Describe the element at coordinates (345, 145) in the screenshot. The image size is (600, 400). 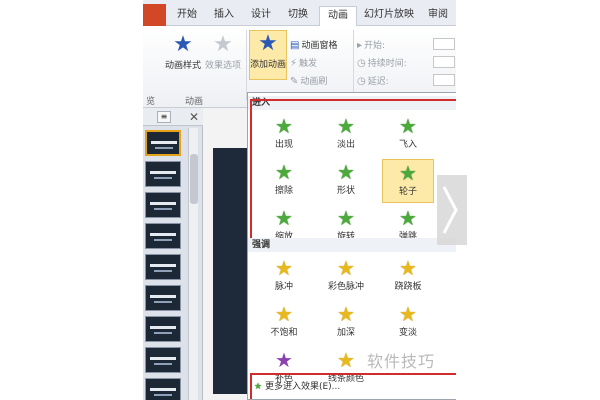
I see `effect-label: 淡出` at that location.